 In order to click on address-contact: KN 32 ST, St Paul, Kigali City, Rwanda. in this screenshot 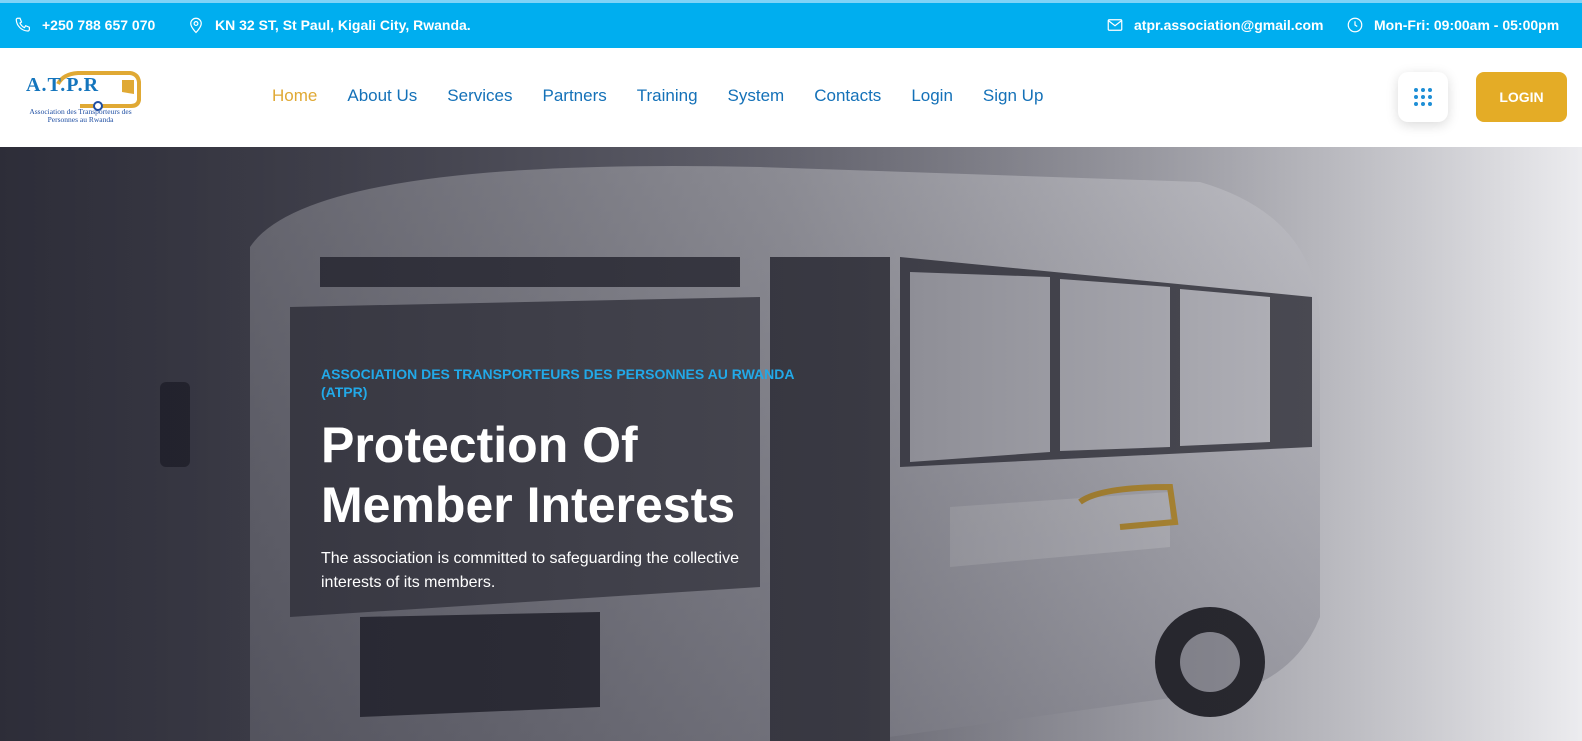, I will do `click(329, 25)`.